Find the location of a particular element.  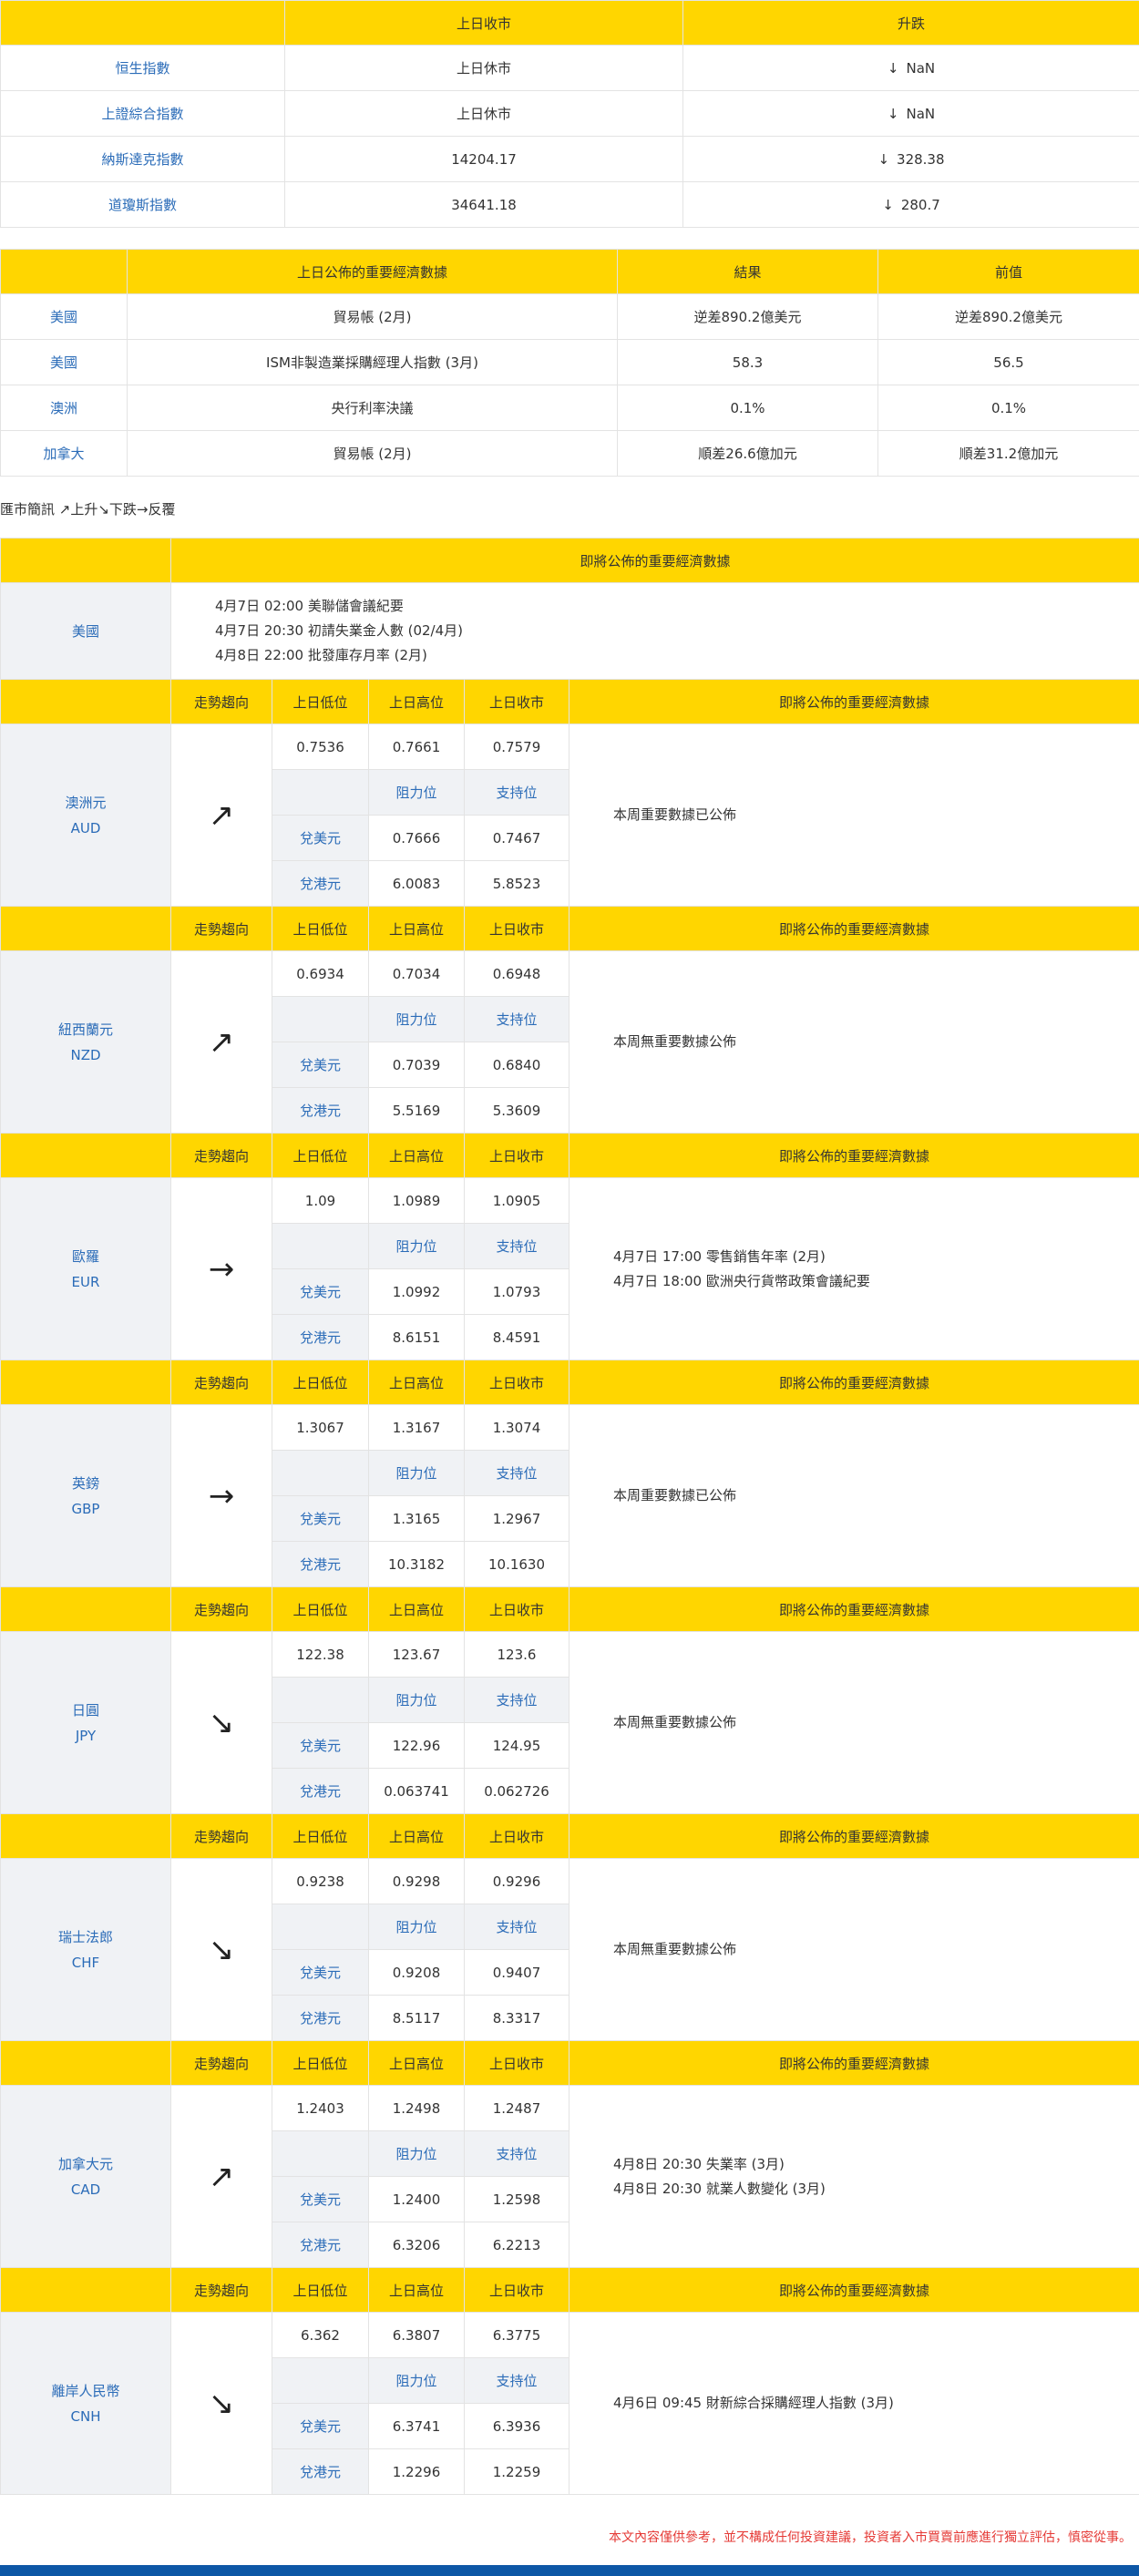

prev-close: 1.2487 is located at coordinates (517, 2108).